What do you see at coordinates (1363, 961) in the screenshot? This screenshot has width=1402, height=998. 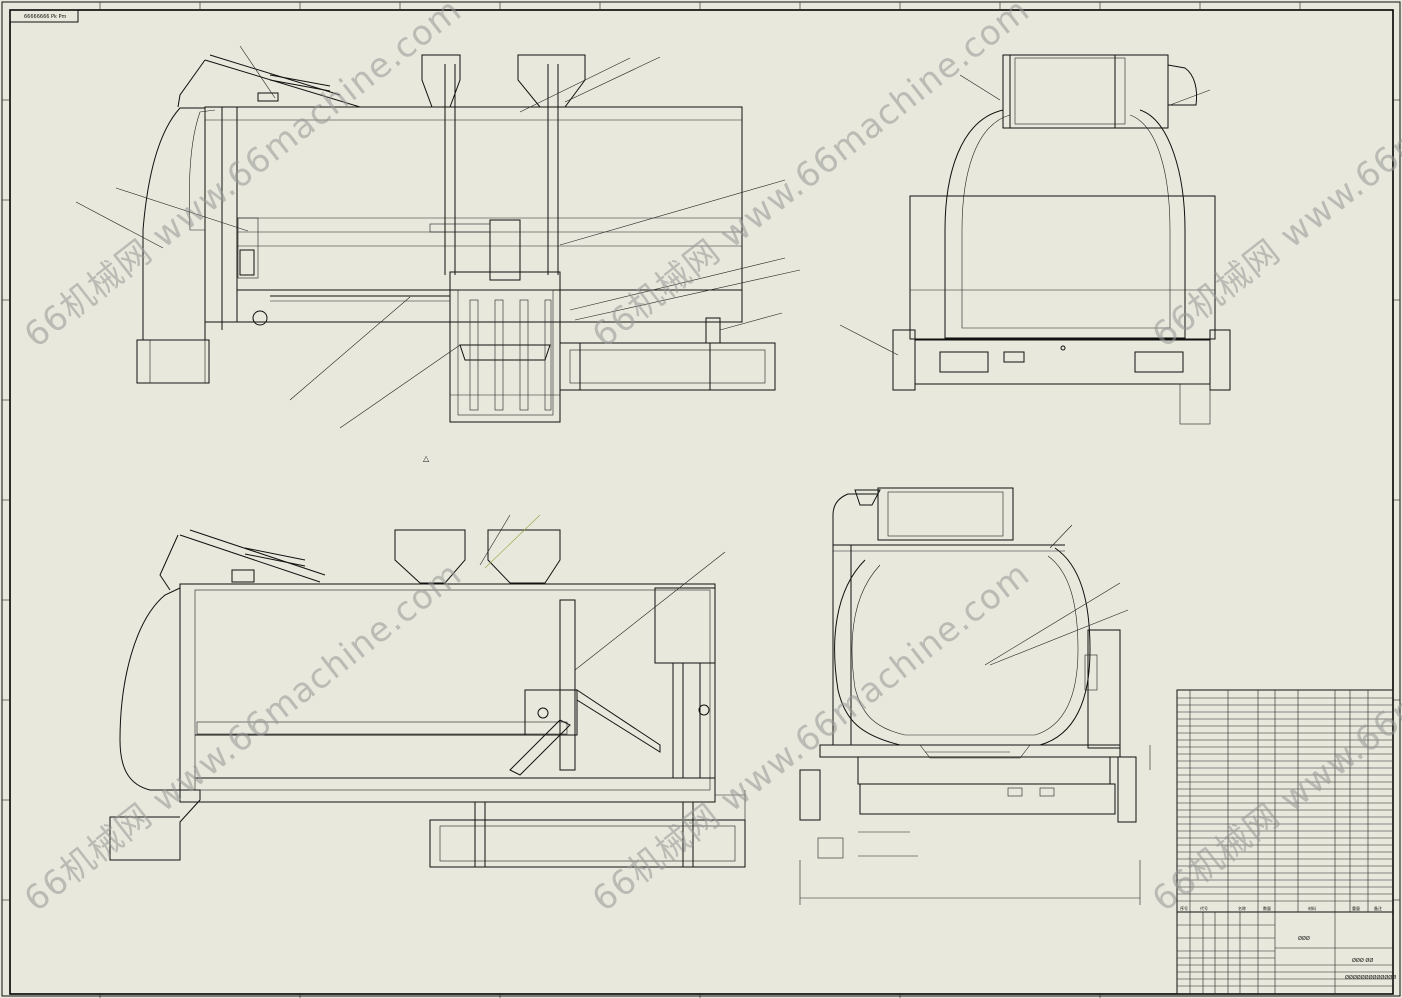 I see `title-block-name: ØØØ ØØ` at bounding box center [1363, 961].